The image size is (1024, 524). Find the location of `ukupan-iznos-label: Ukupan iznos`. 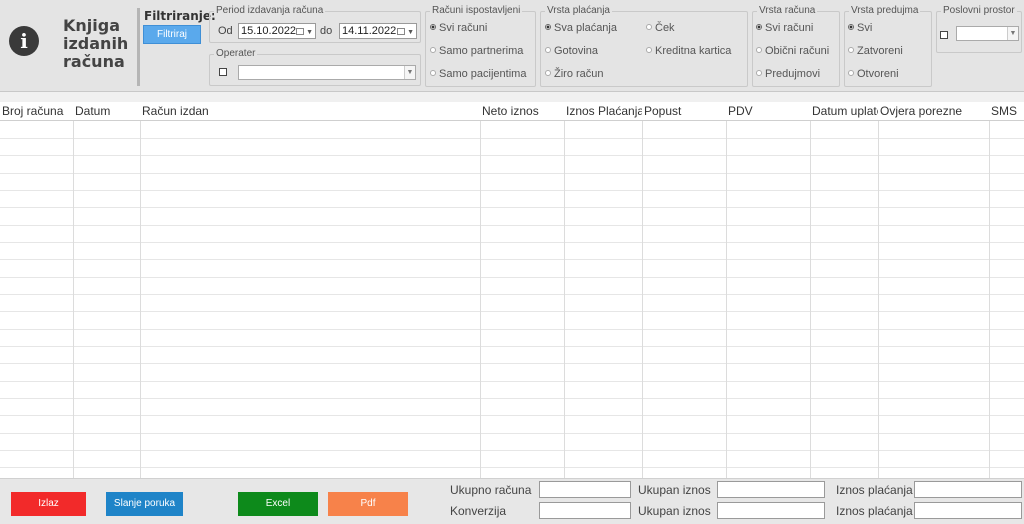

ukupan-iznos-label: Ukupan iznos is located at coordinates (674, 490).